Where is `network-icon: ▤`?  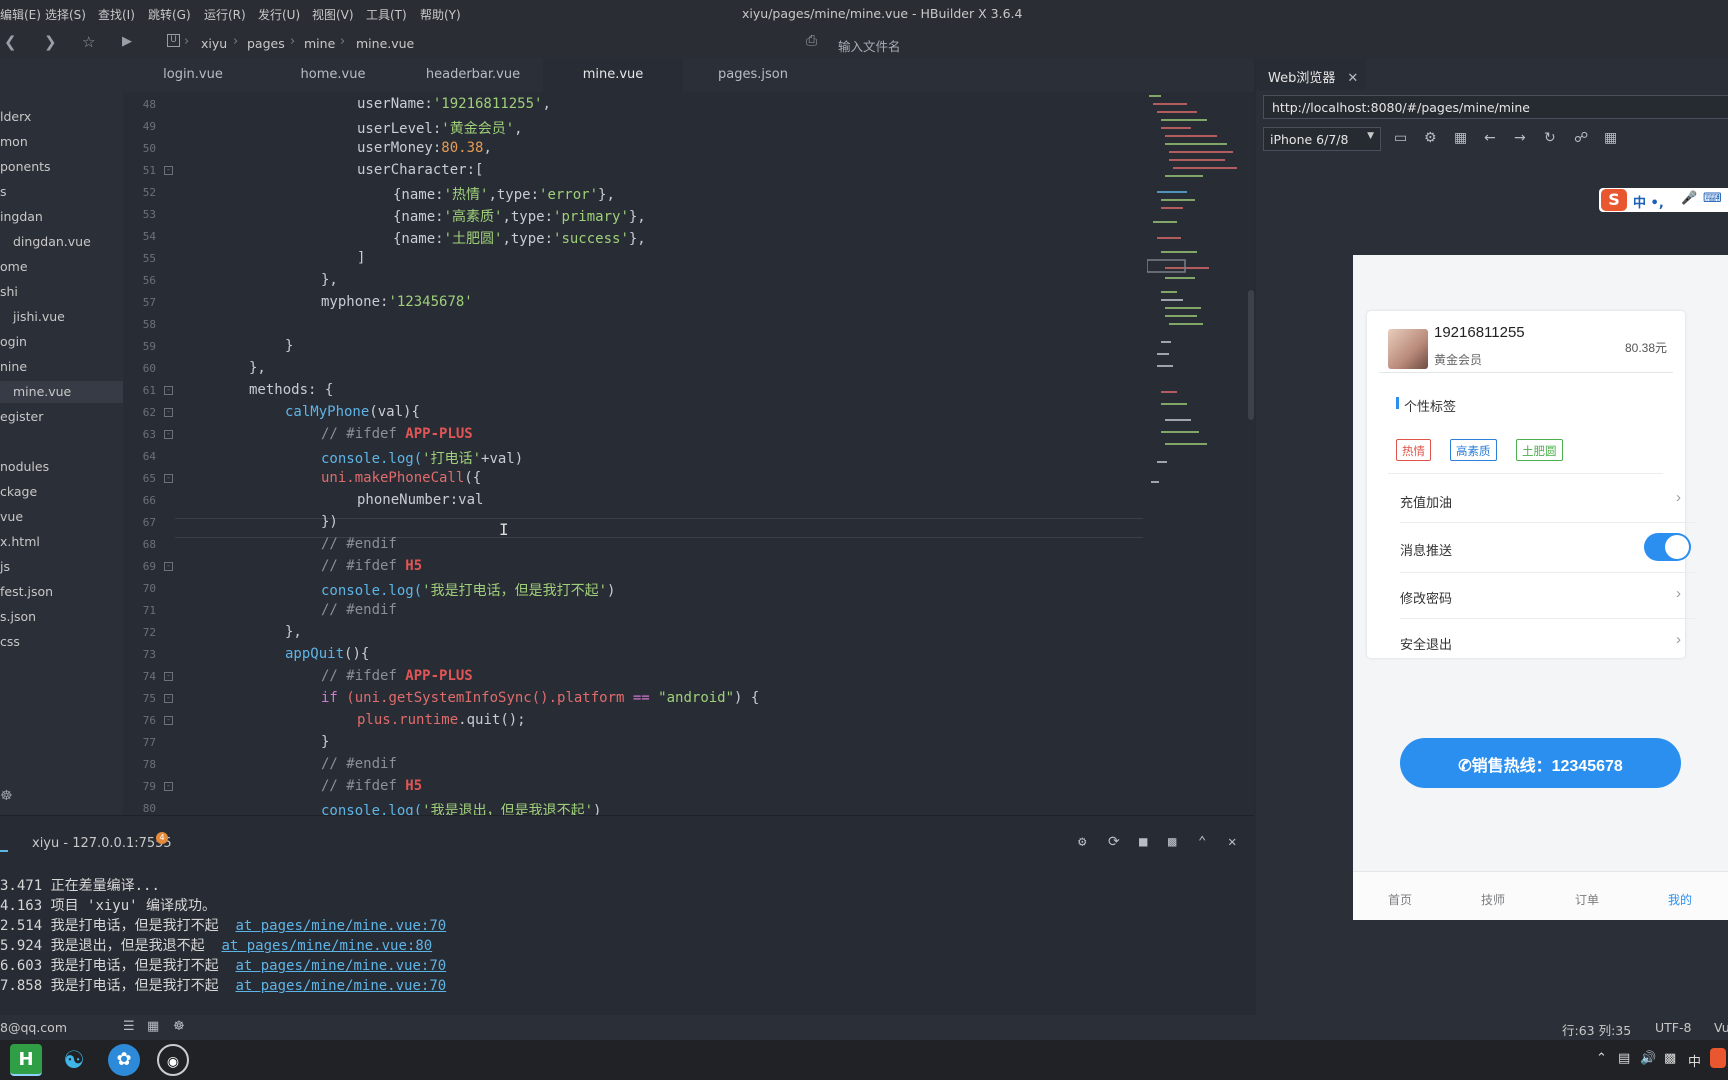 network-icon: ▤ is located at coordinates (1624, 1058).